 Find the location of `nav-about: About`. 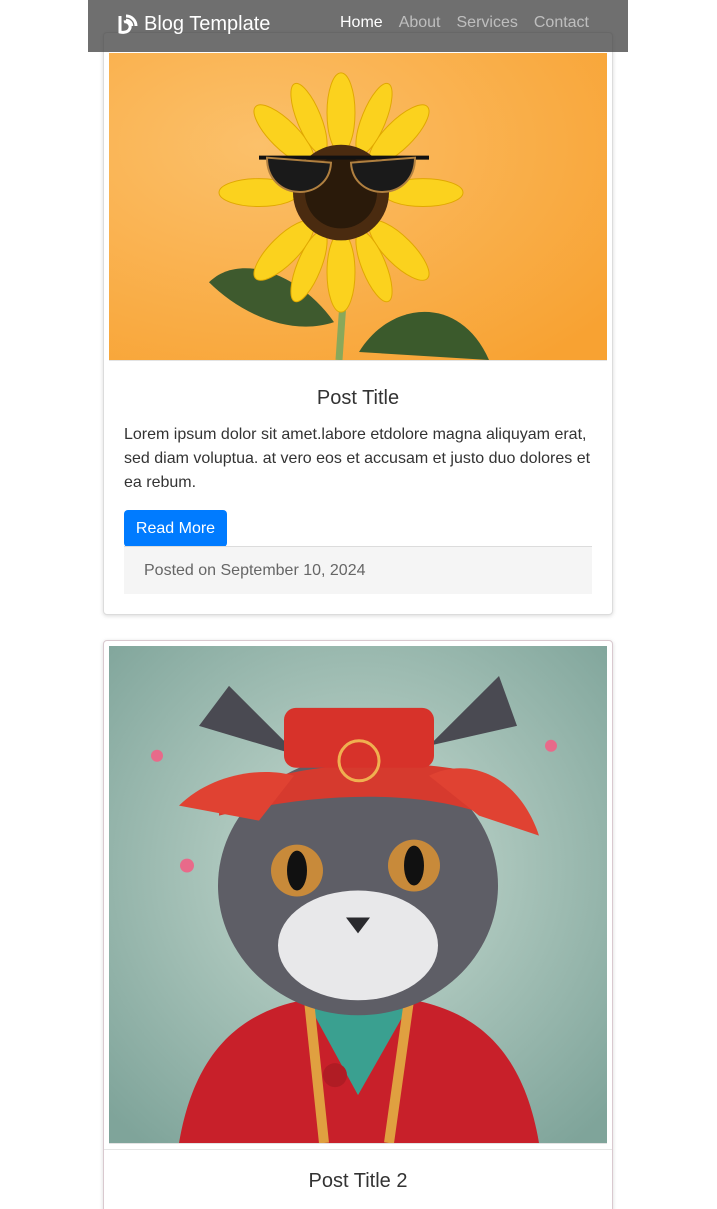

nav-about: About is located at coordinates (420, 23).